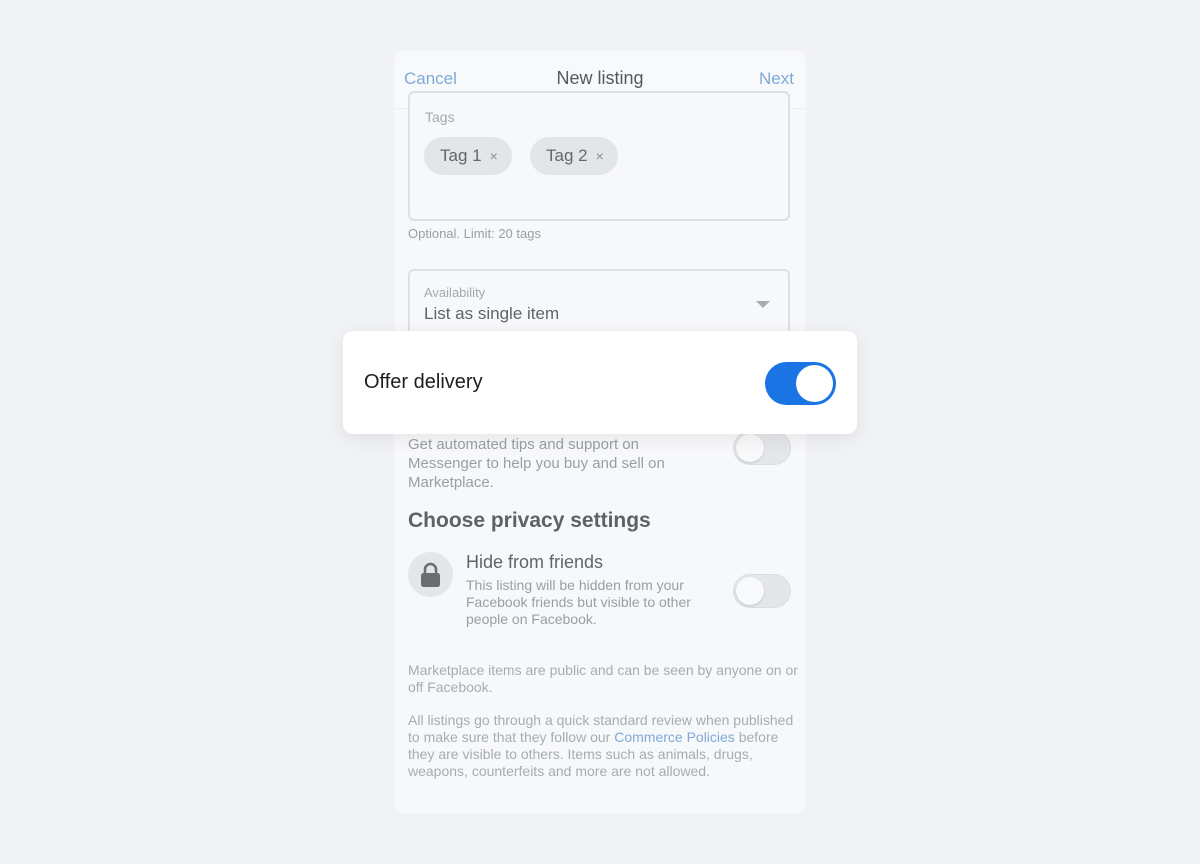 The image size is (1200, 864). I want to click on page-title: New listing, so click(600, 78).